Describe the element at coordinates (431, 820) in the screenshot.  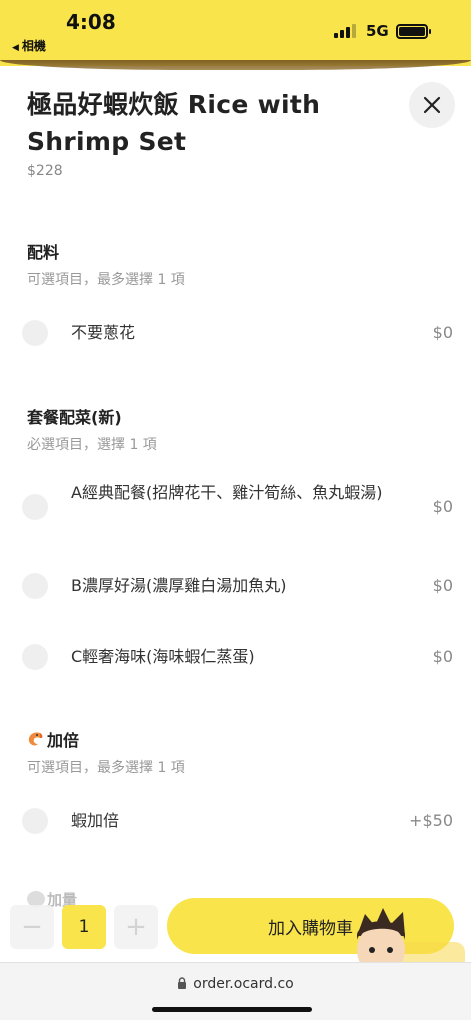
I see `option-price: +$50` at that location.